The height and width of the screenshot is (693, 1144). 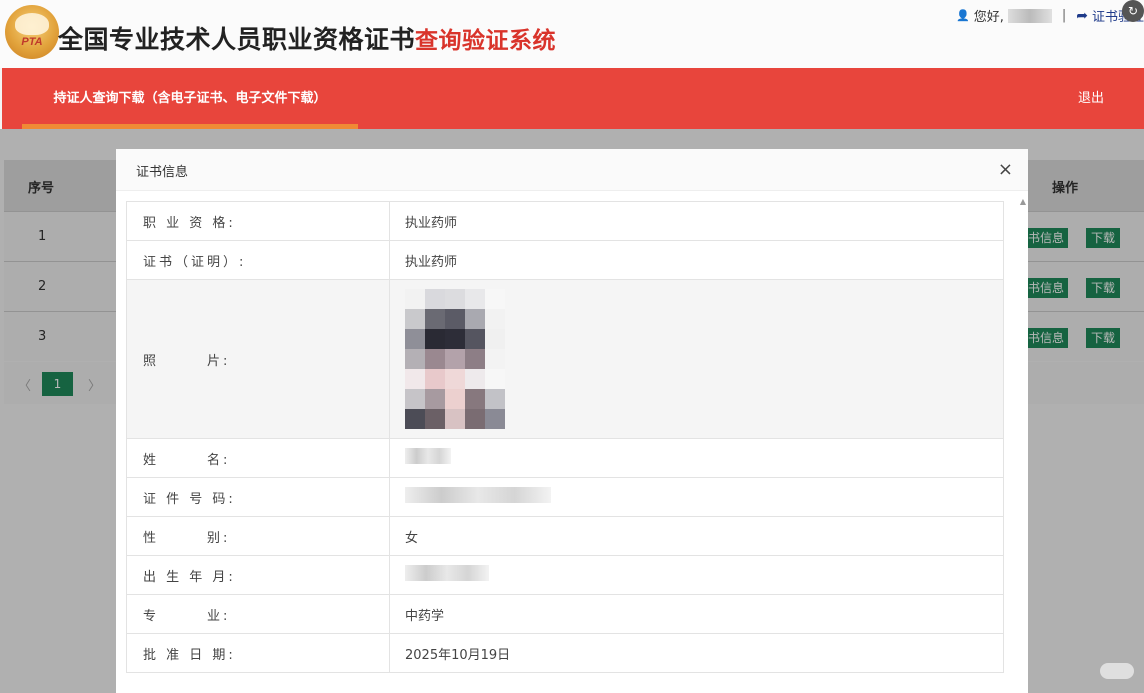 What do you see at coordinates (1029, 15) in the screenshot?
I see `blurred-username` at bounding box center [1029, 15].